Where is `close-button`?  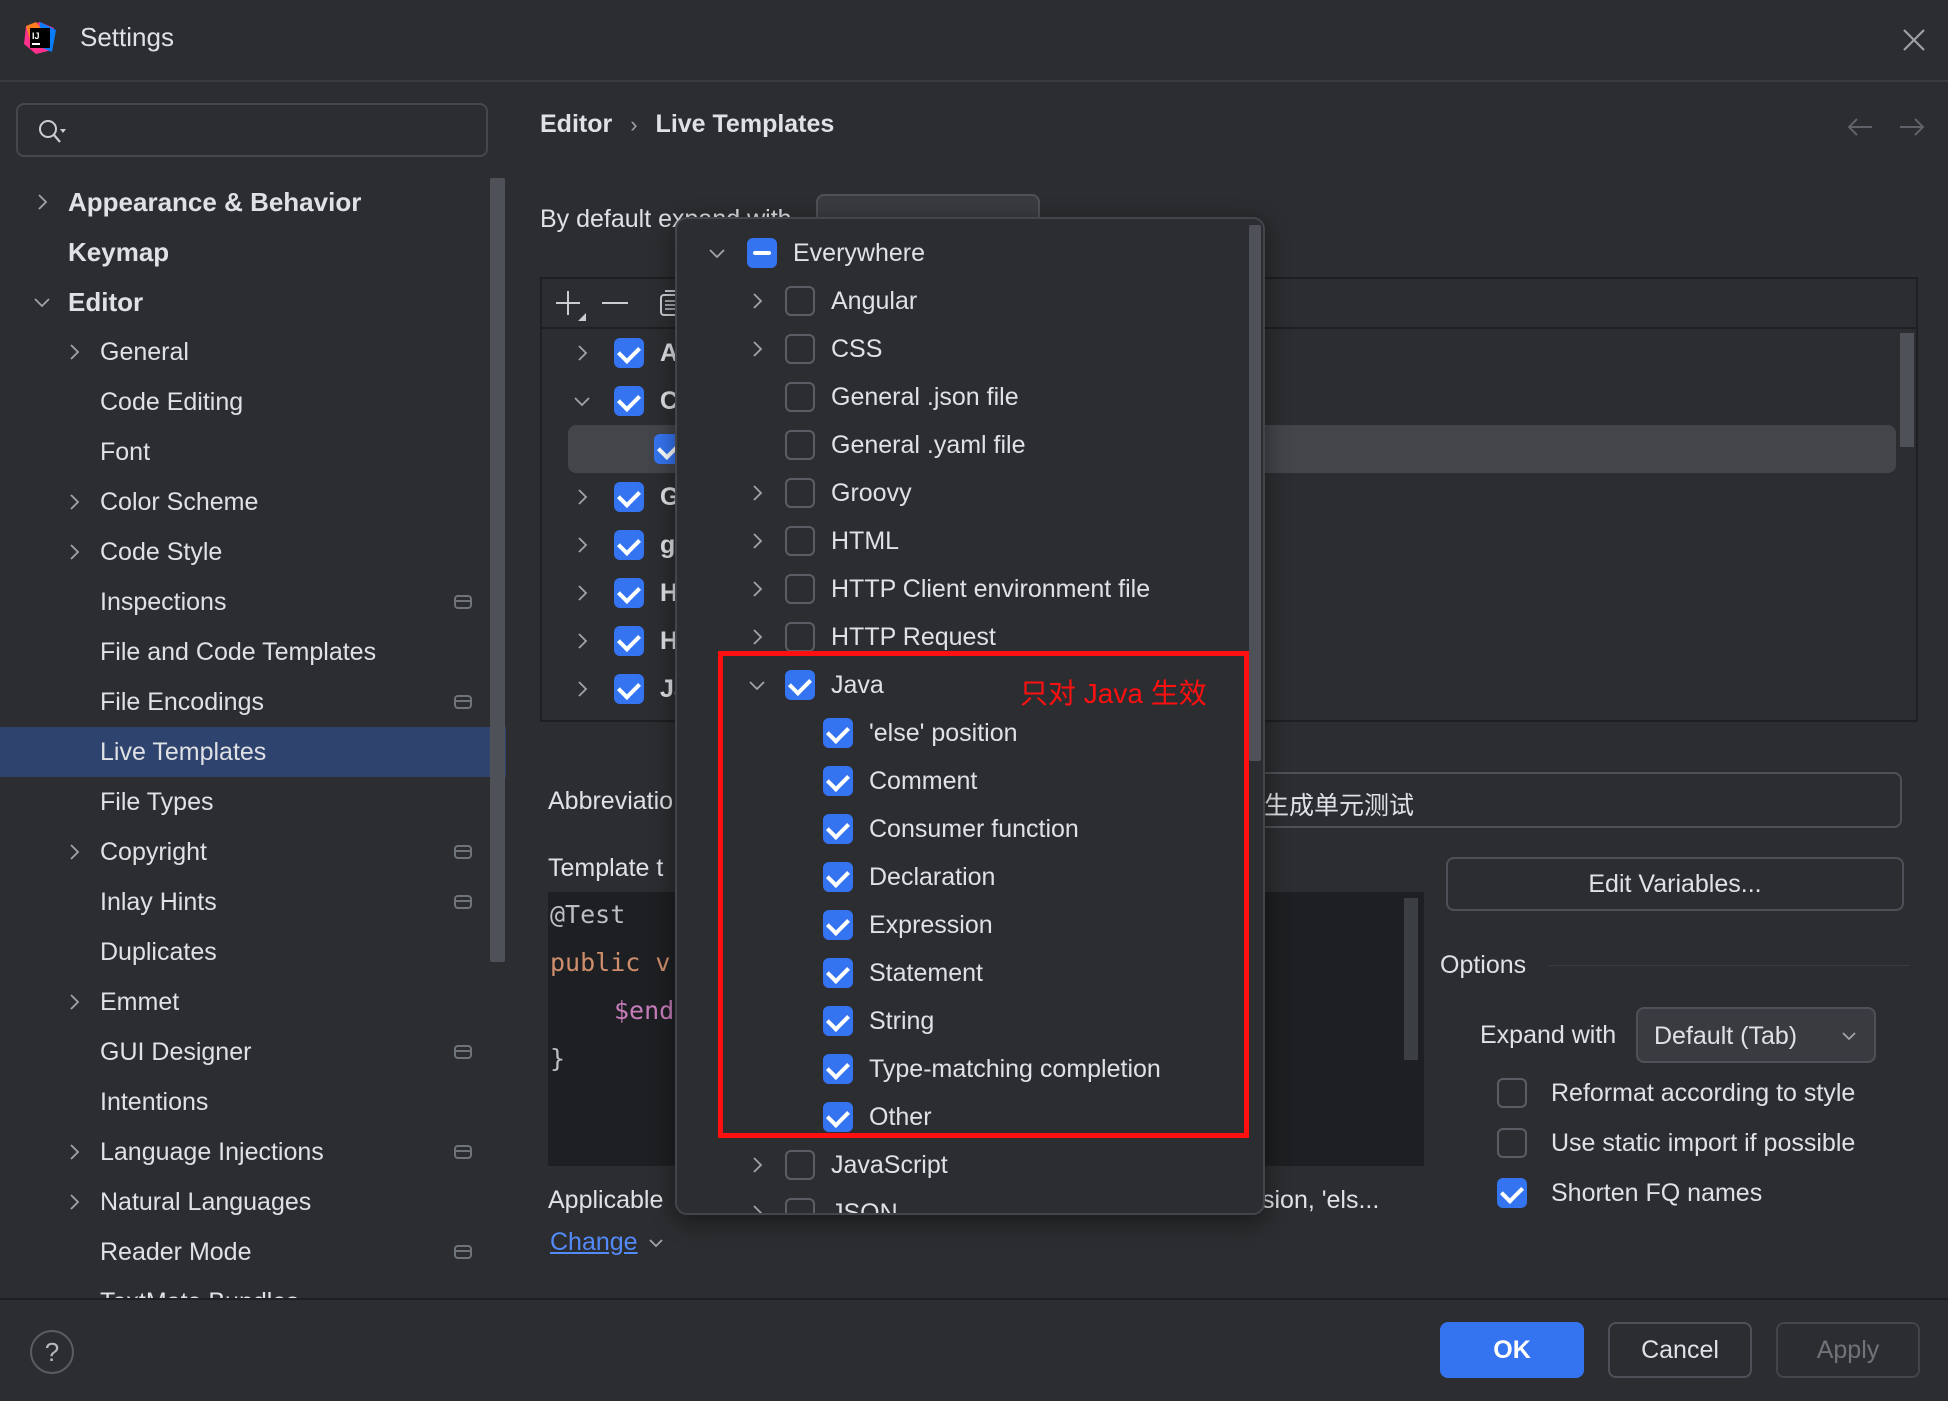
close-button is located at coordinates (1914, 40).